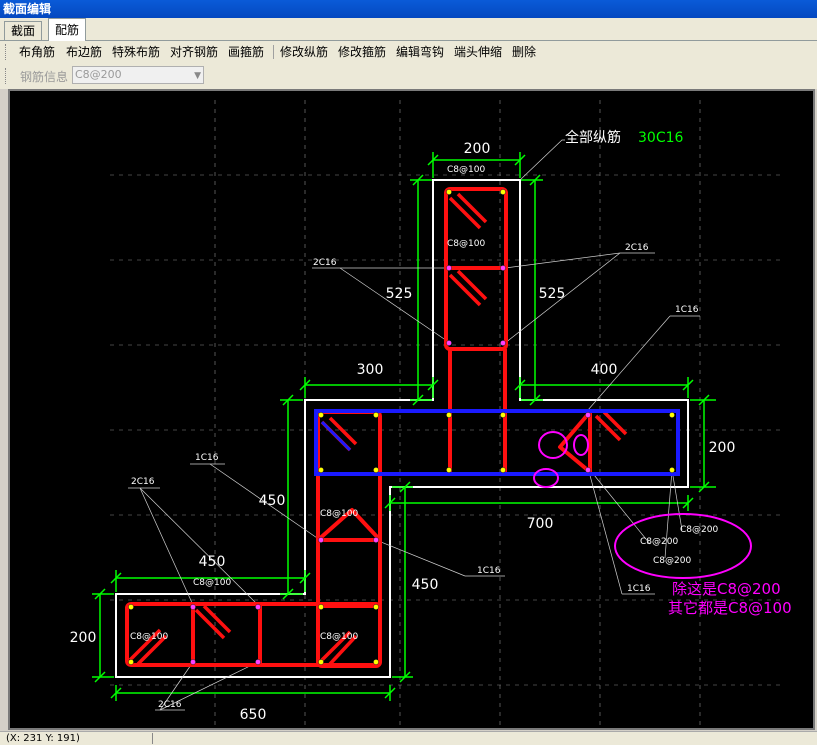 This screenshot has width=817, height=745. Describe the element at coordinates (672, 561) in the screenshot. I see `stirrup-label-9: C8@200` at that location.